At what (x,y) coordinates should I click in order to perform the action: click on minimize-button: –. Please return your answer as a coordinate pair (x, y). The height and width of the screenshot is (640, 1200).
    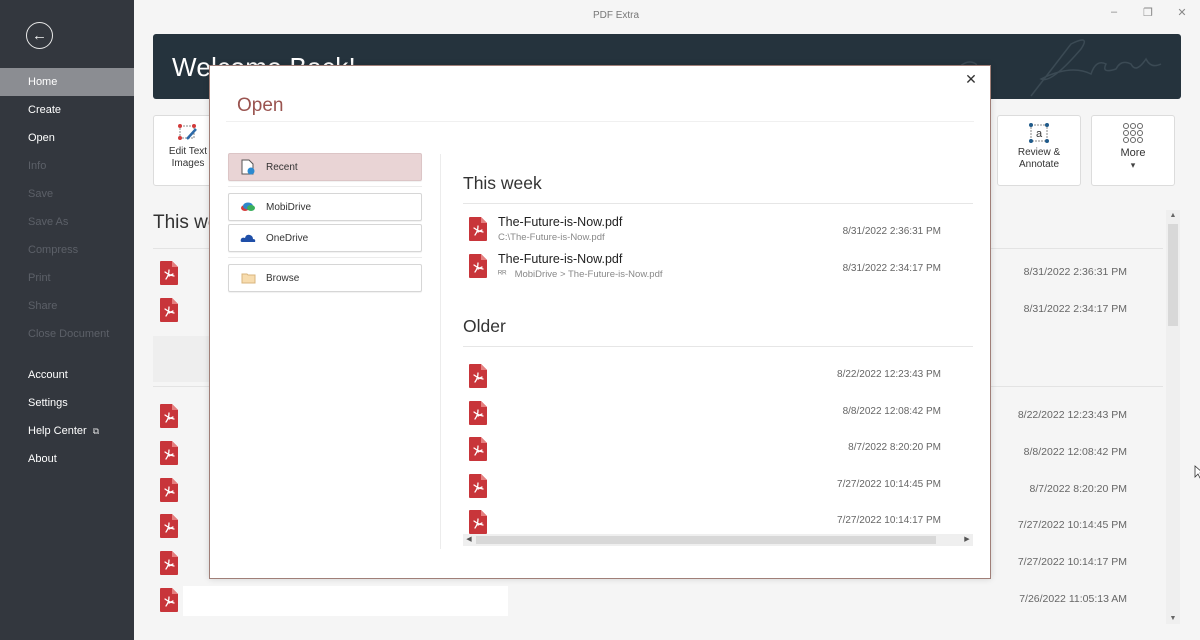
    Looking at the image, I should click on (1114, 14).